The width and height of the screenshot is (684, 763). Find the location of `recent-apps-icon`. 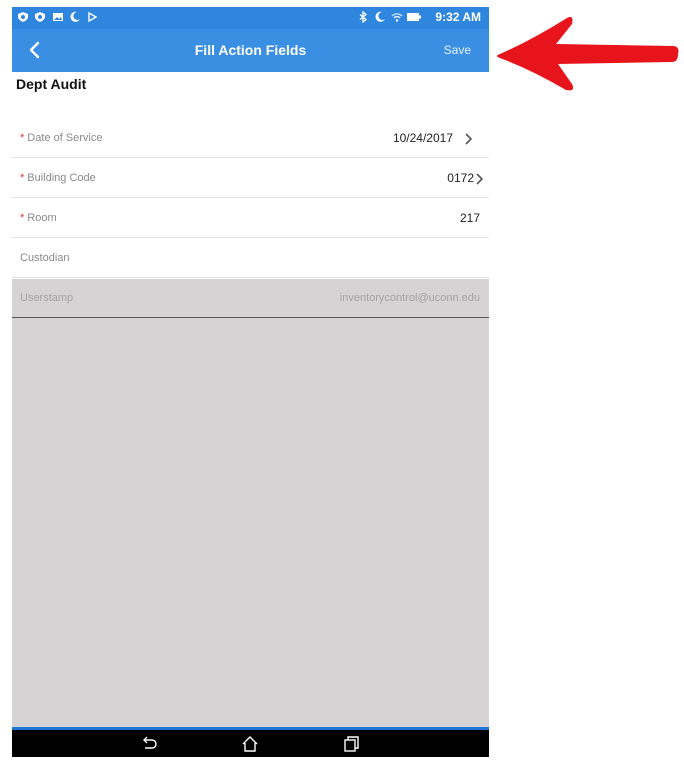

recent-apps-icon is located at coordinates (352, 744).